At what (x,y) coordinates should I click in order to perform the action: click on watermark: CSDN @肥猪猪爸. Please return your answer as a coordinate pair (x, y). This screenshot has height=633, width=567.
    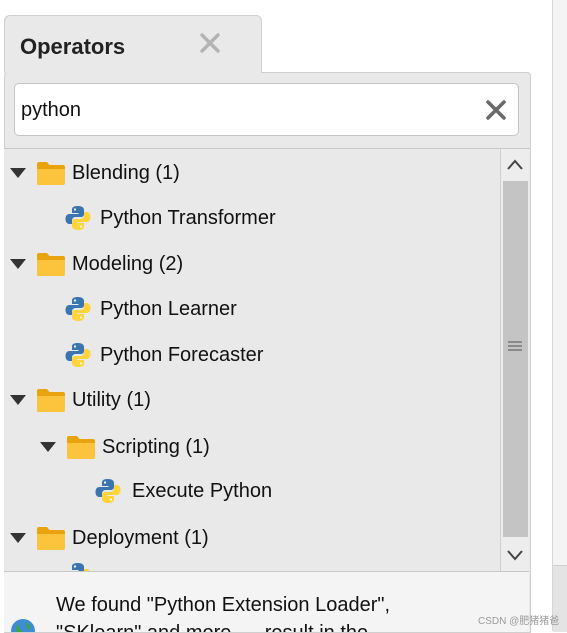
    Looking at the image, I should click on (519, 621).